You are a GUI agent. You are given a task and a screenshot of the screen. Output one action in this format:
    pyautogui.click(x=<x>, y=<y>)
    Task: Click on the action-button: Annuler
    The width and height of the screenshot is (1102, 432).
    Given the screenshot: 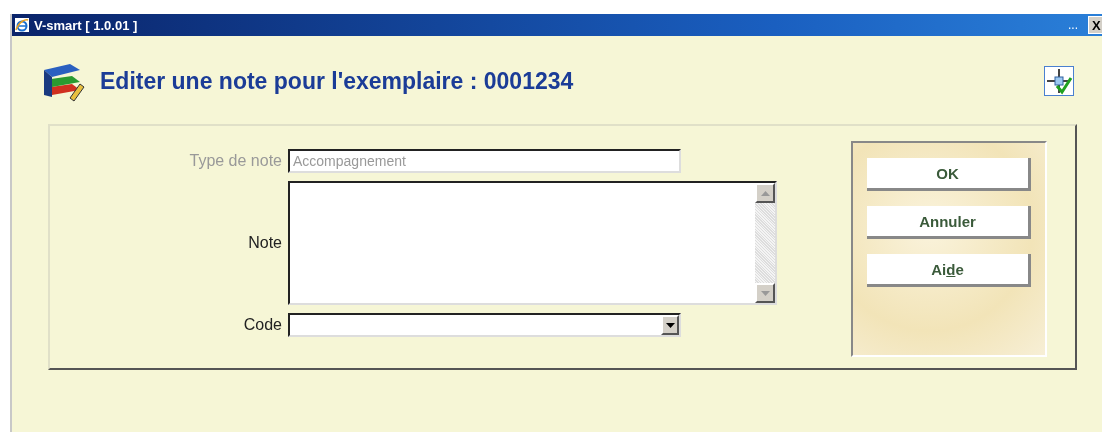 What is the action you would take?
    pyautogui.click(x=949, y=222)
    